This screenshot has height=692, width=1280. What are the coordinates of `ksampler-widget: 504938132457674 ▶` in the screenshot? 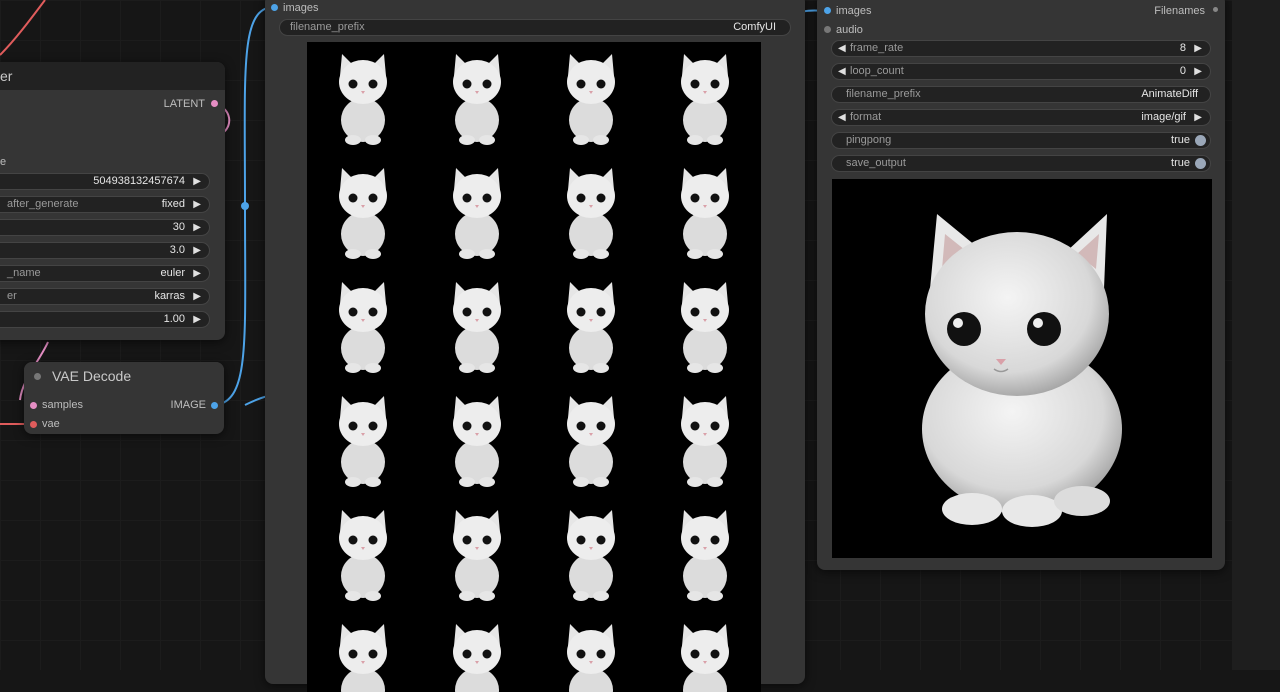 It's located at (105, 181).